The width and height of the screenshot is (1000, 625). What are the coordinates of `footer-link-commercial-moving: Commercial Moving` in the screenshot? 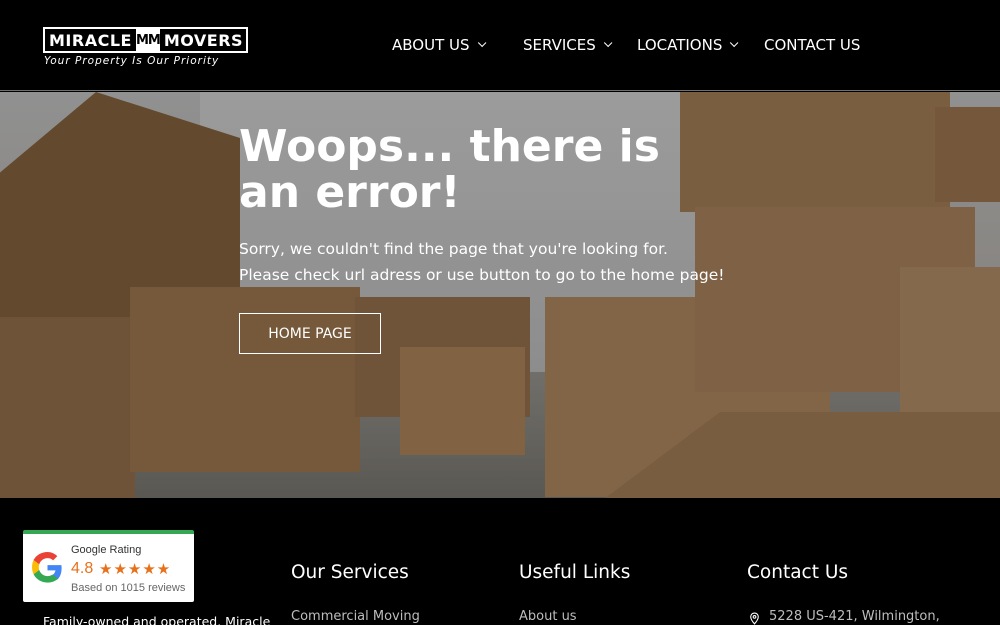 It's located at (355, 616).